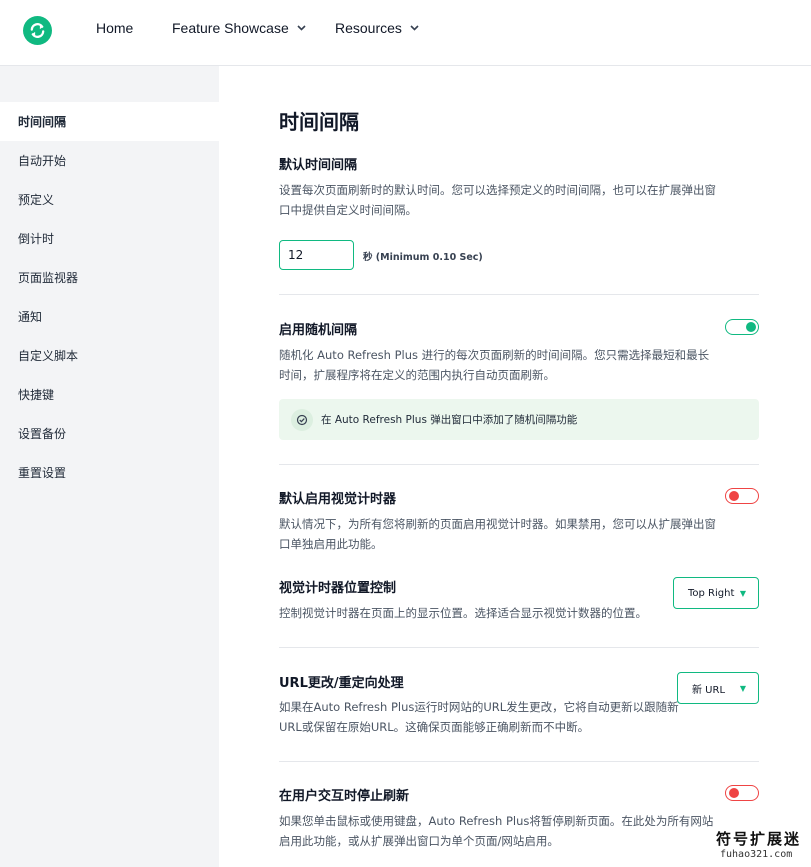  Describe the element at coordinates (423, 257) in the screenshot. I see `interval-unit-label: 秒 (Minimum 0.10 Sec)` at that location.